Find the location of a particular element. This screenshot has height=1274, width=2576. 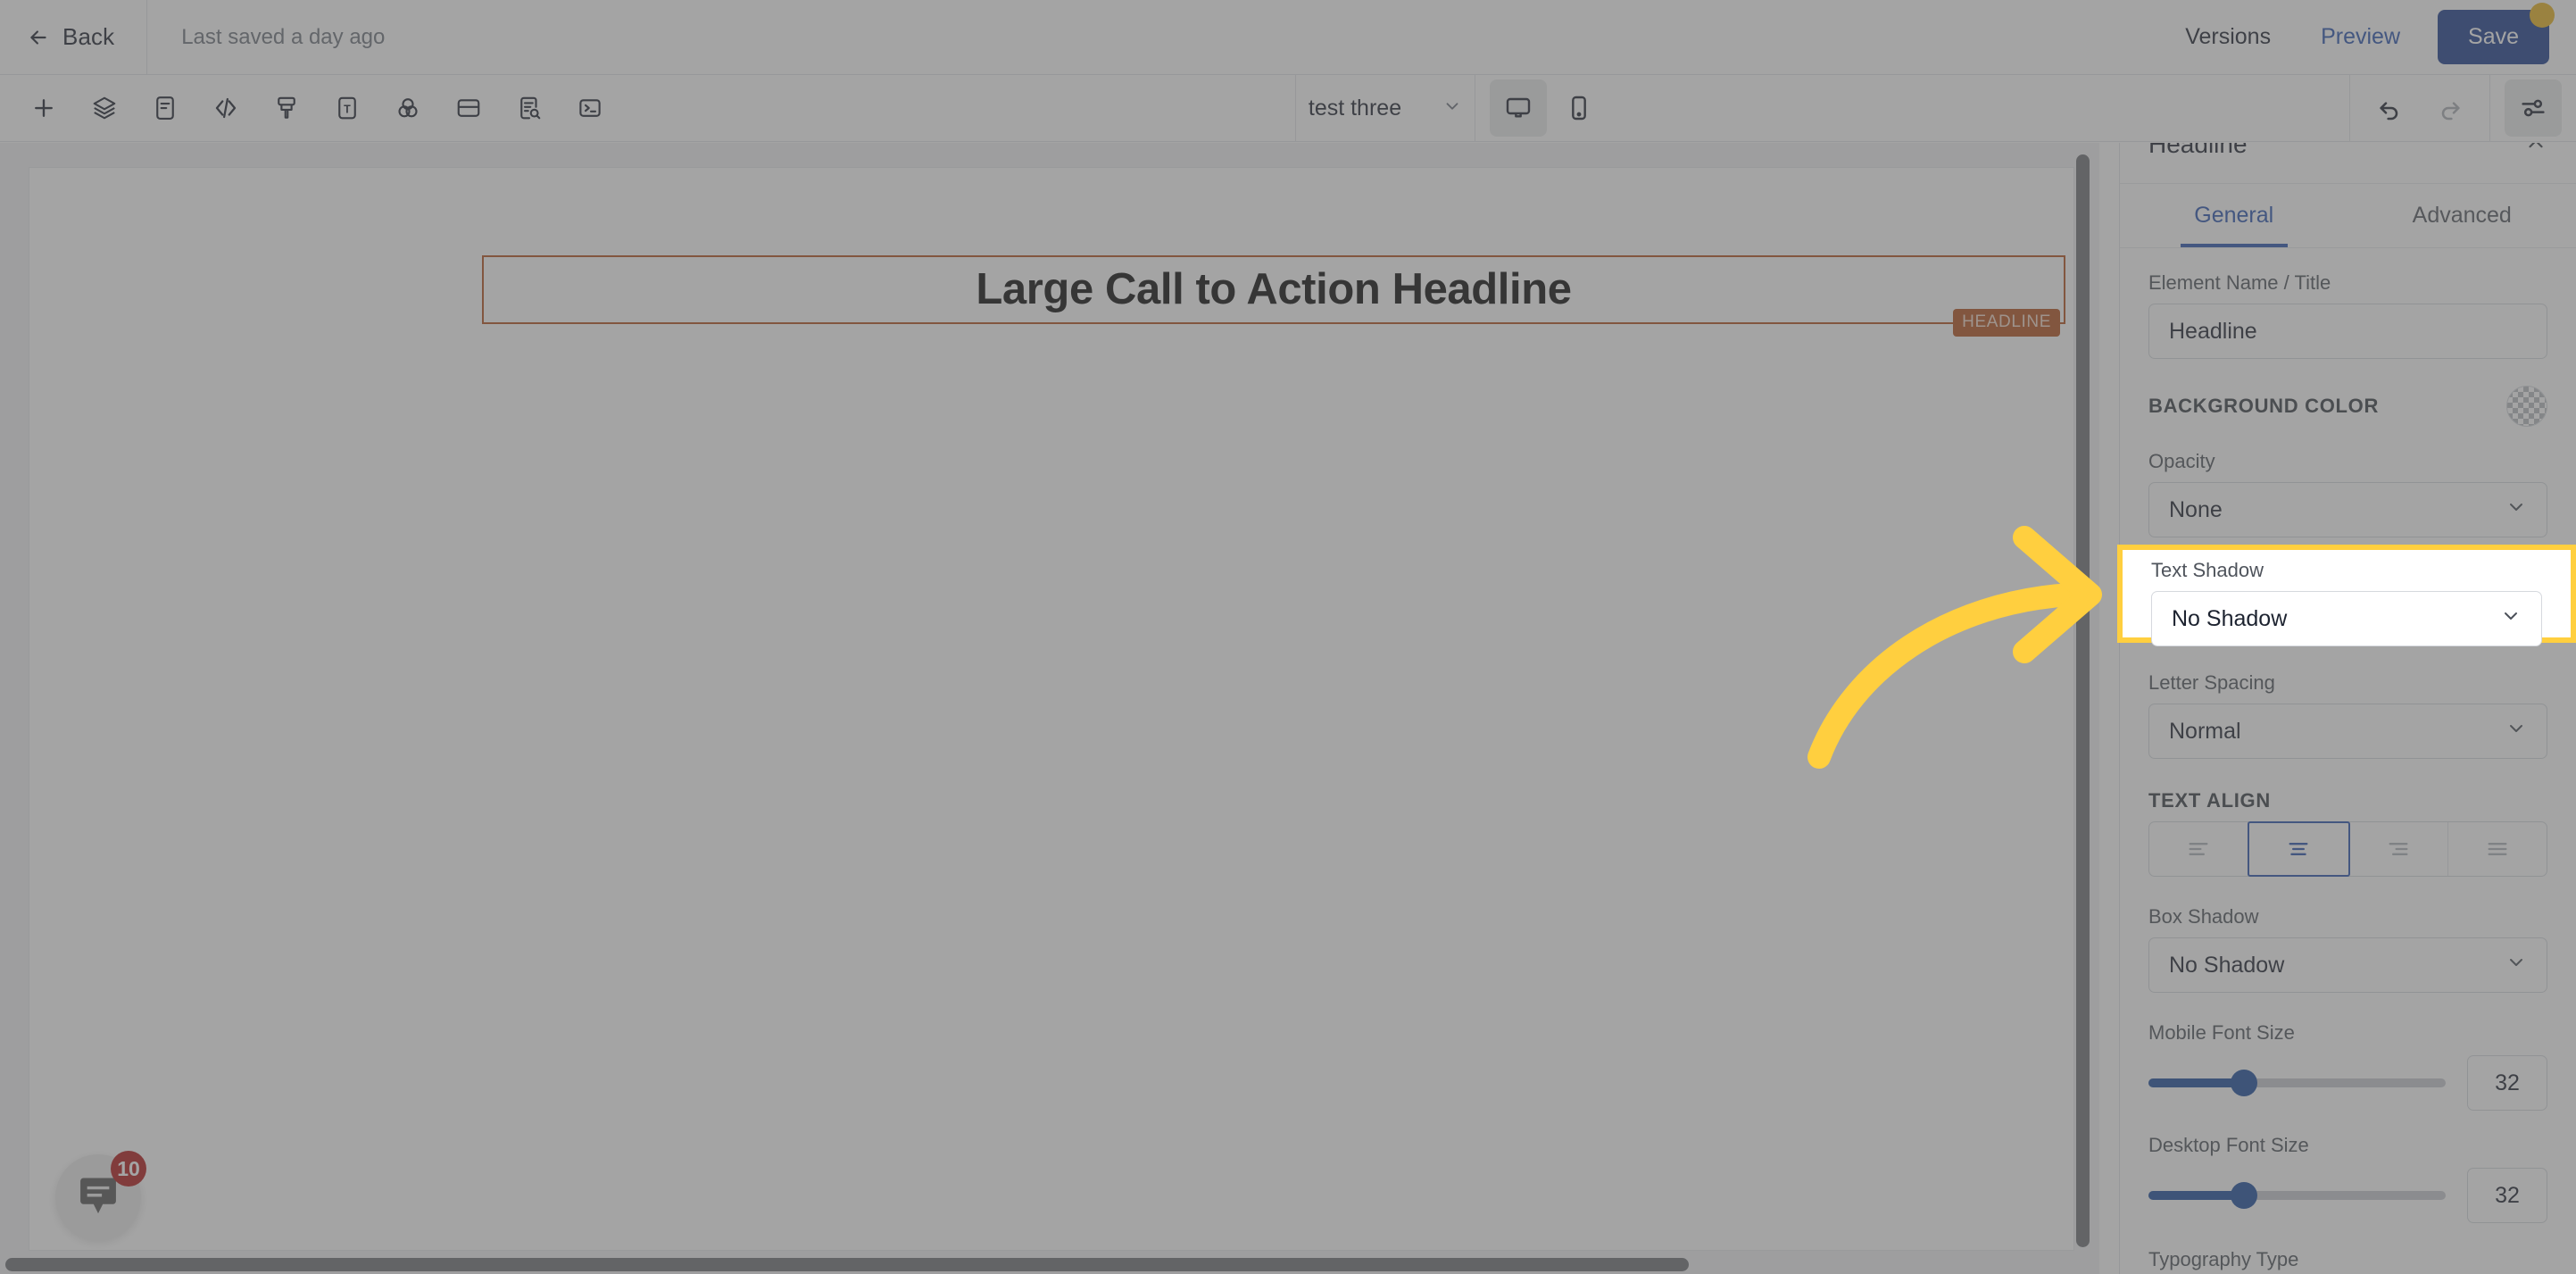

text-shadow-label: Text Shadow is located at coordinates (2208, 570).